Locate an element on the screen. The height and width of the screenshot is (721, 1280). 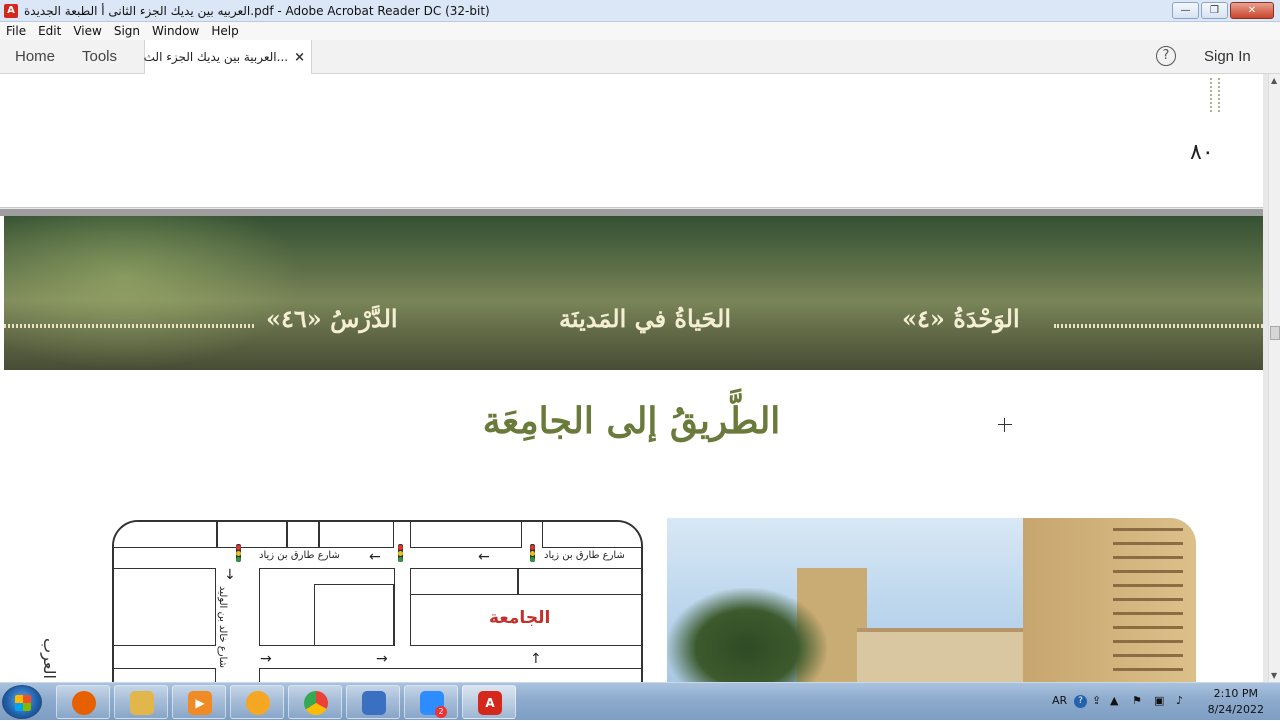
close-button: ✕ is located at coordinates (1252, 10).